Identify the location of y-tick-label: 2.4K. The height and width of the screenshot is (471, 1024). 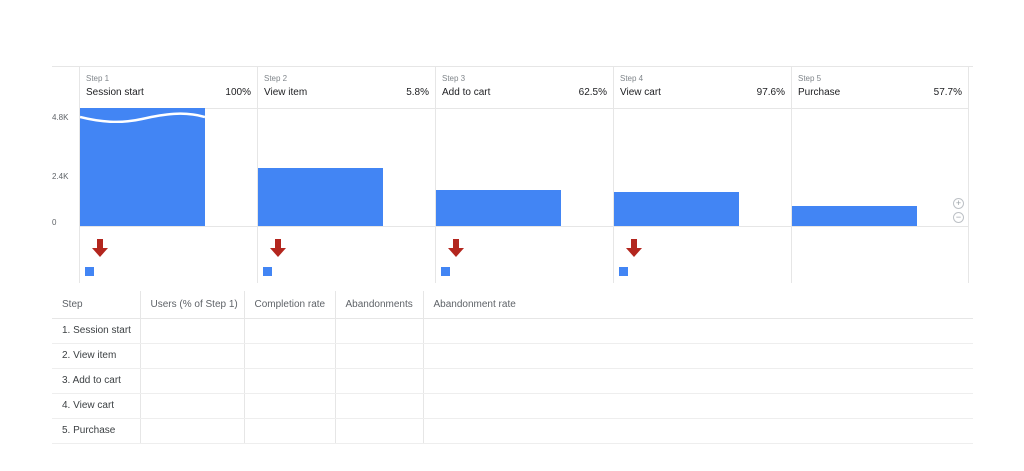
(60, 176).